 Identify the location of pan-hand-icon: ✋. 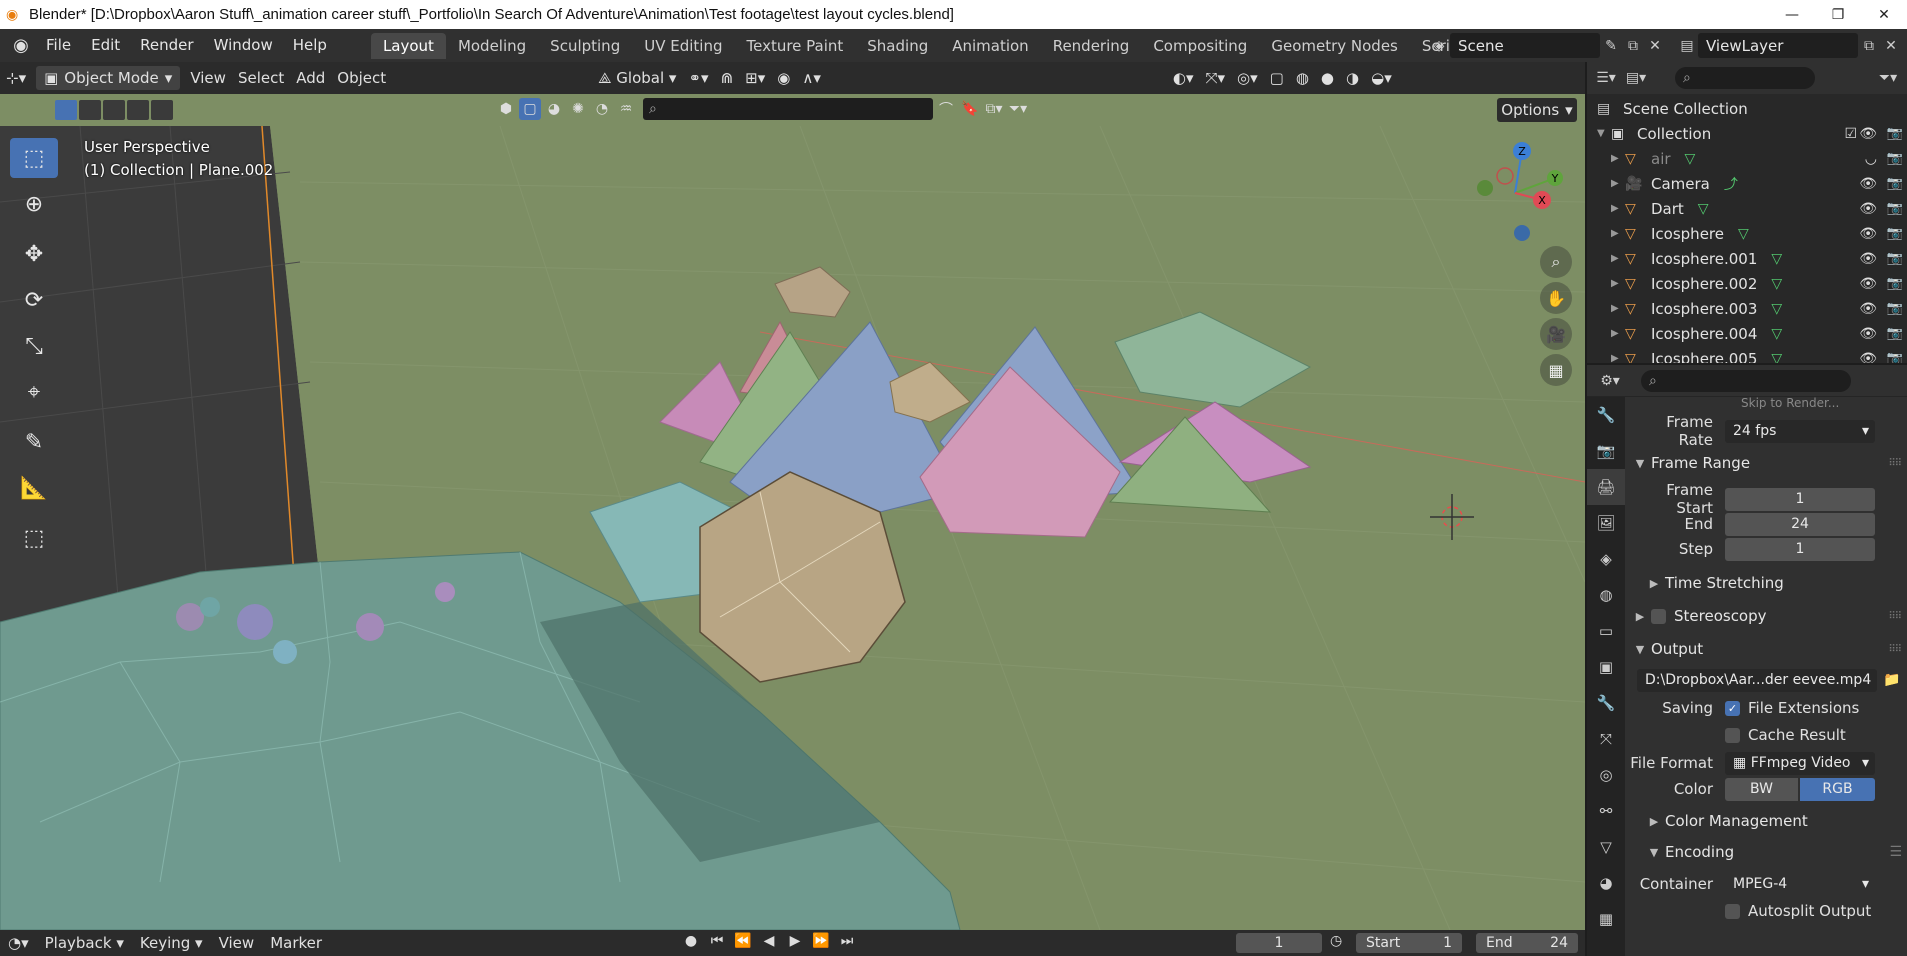
(1556, 298).